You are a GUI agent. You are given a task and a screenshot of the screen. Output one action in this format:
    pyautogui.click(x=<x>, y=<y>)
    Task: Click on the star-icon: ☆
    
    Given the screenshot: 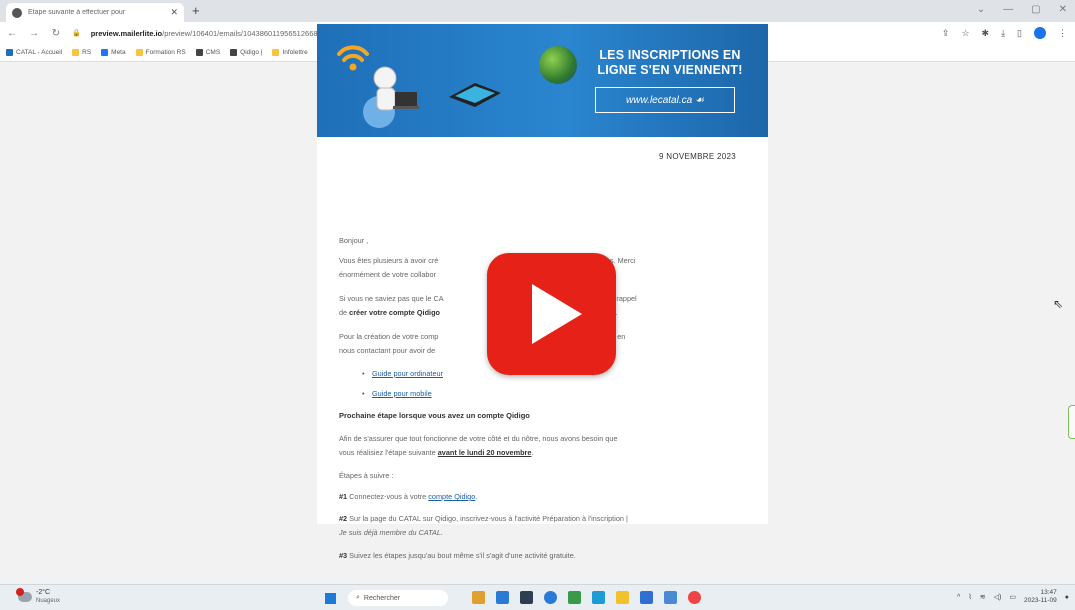 What is the action you would take?
    pyautogui.click(x=965, y=33)
    